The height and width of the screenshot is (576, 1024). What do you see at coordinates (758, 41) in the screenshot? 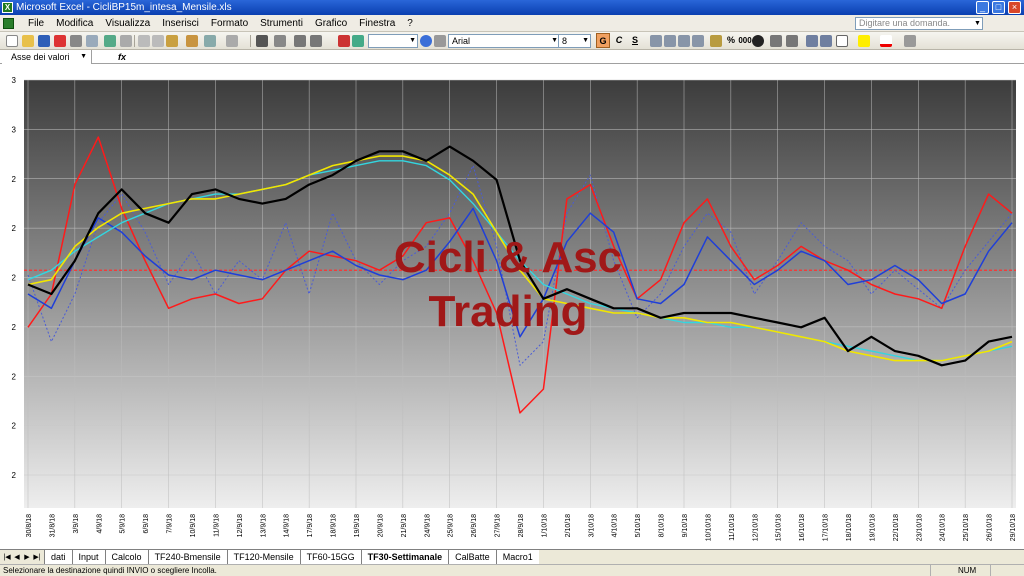
I see `euro-icon` at bounding box center [758, 41].